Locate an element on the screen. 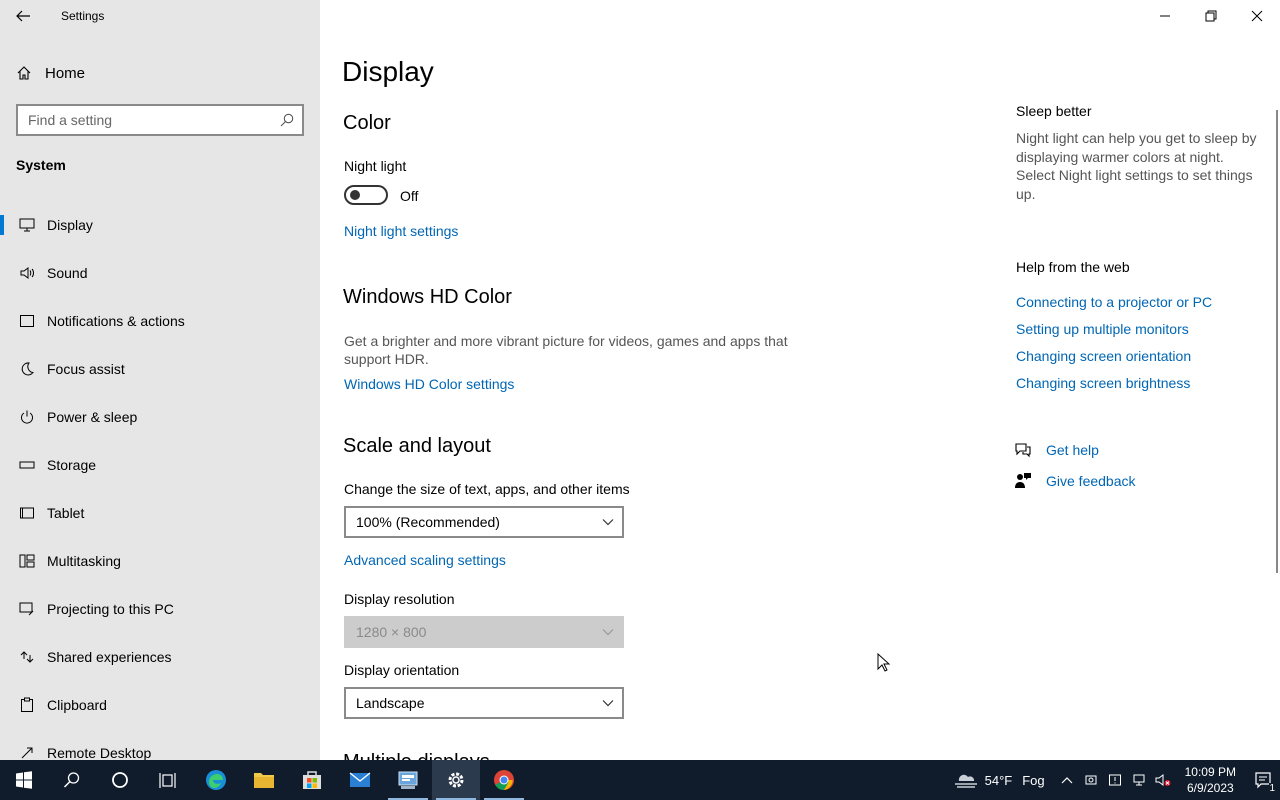  sidebar-item-multitasking: Multitasking is located at coordinates (160, 561).